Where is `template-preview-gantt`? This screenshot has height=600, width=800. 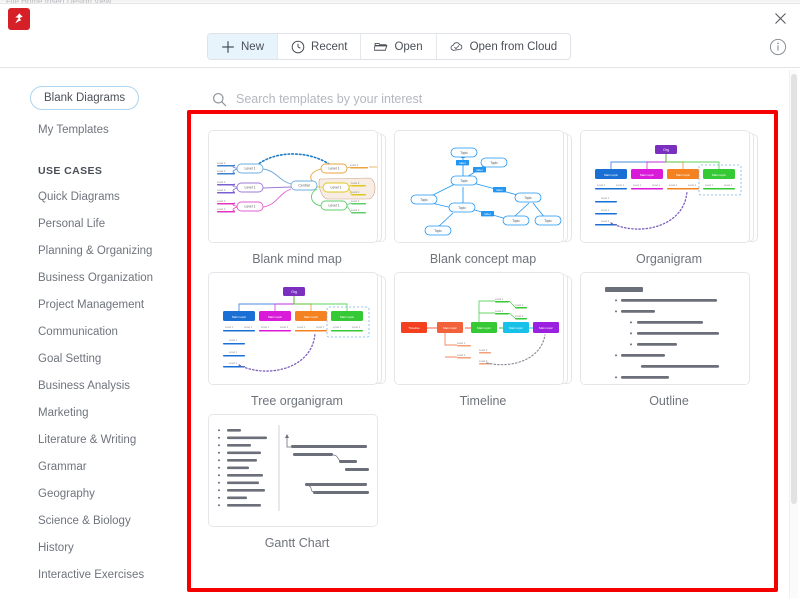
template-preview-gantt is located at coordinates (293, 470).